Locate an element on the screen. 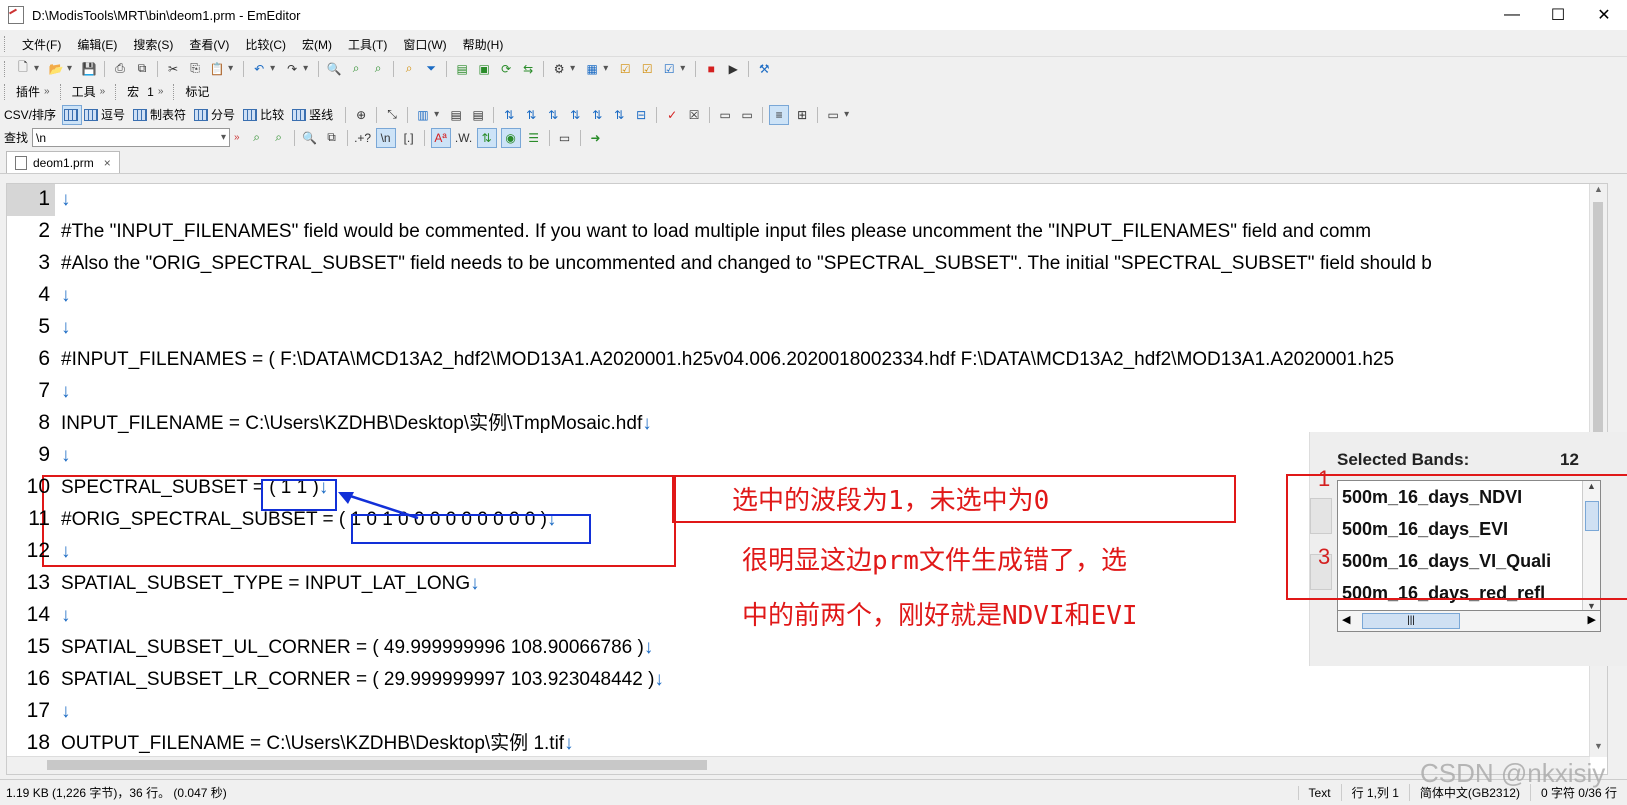 This screenshot has width=1627, height=805. status-position: 行 1,列 1 is located at coordinates (1374, 792).